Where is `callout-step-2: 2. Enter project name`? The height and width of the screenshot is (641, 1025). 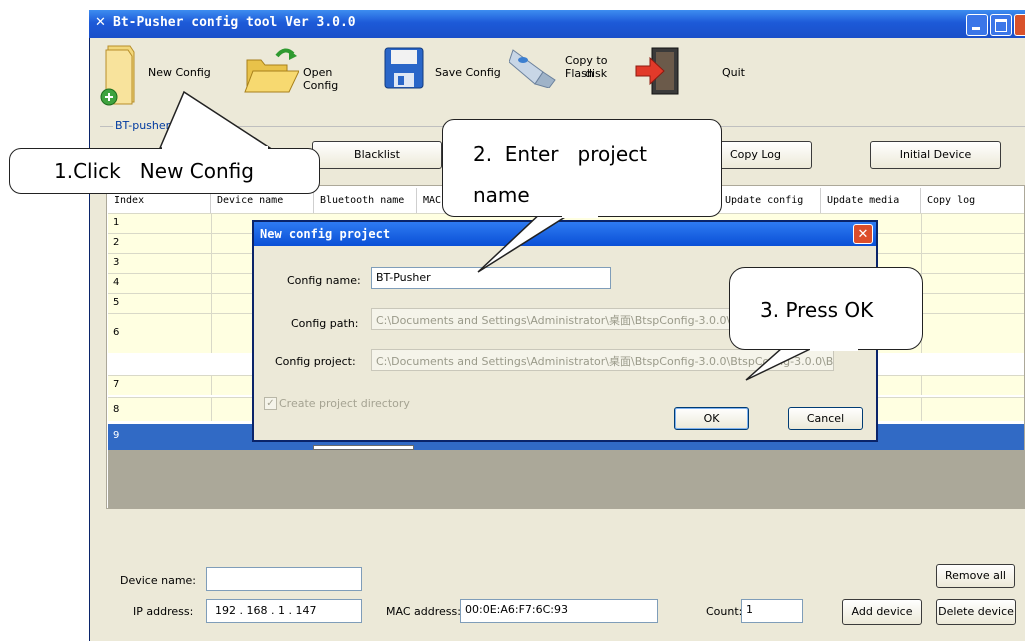
callout-step-2: 2. Enter project name is located at coordinates (582, 168).